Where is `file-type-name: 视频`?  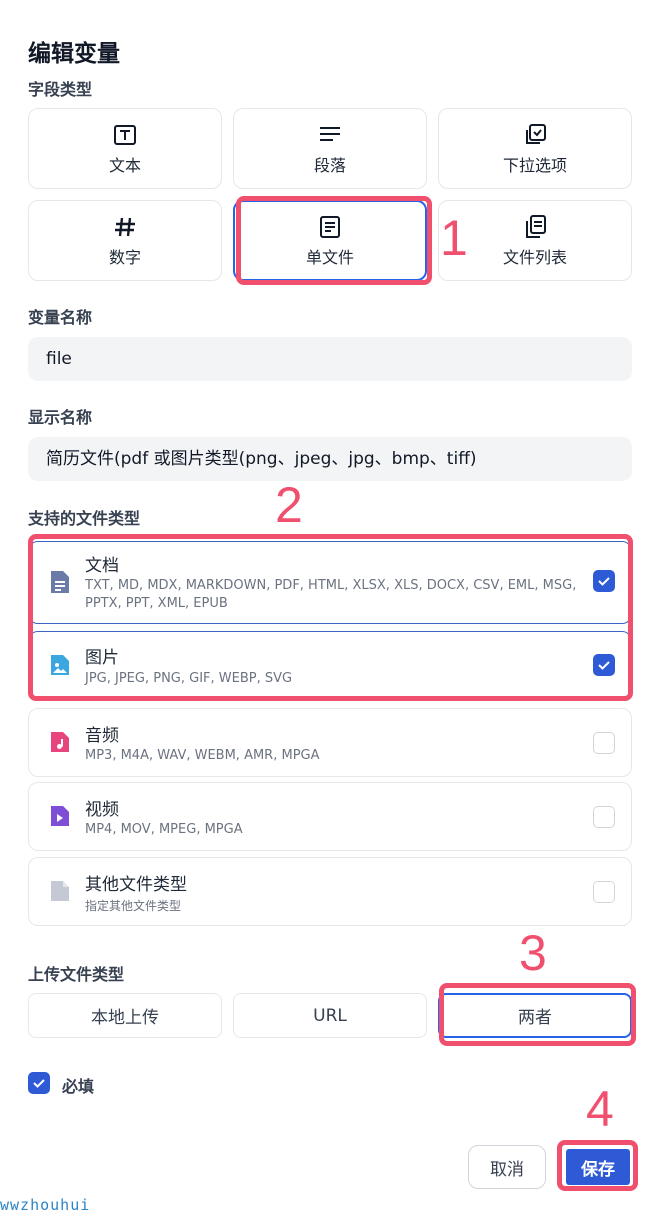
file-type-name: 视频 is located at coordinates (102, 810).